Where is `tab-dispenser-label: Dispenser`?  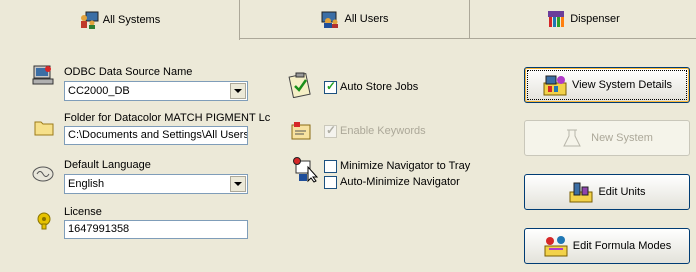
tab-dispenser-label: Dispenser is located at coordinates (595, 19).